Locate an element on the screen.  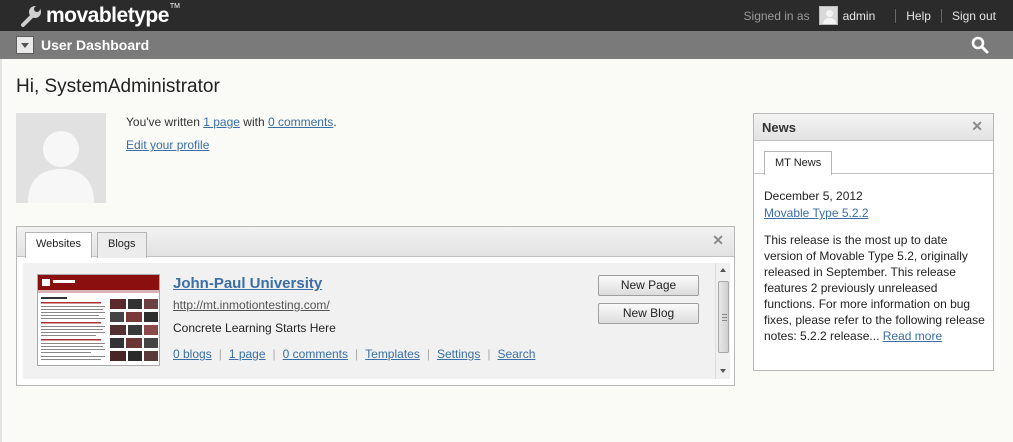
news-date: December 5, 2012 is located at coordinates (813, 196).